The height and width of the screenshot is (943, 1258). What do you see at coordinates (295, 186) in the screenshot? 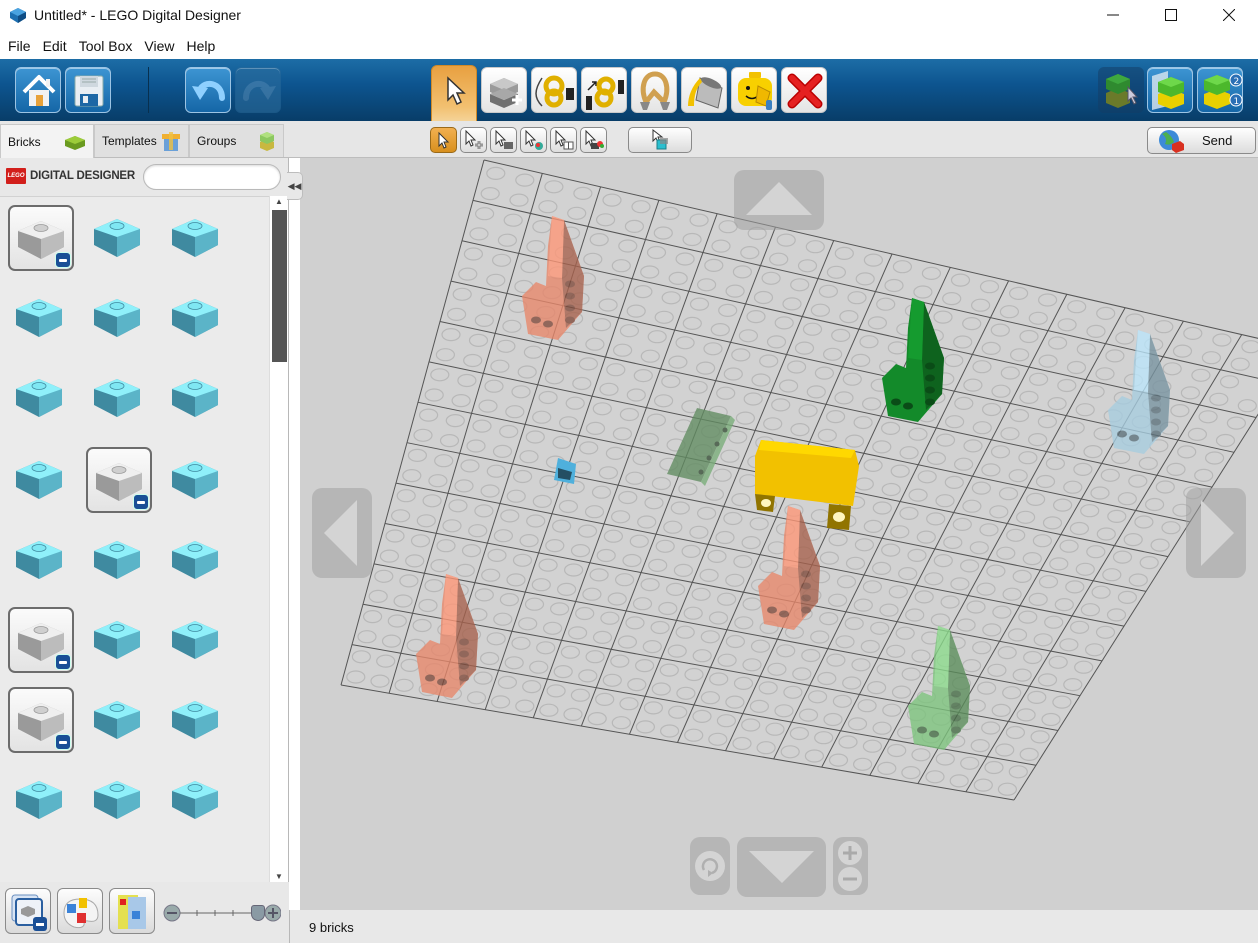
I see `collapse-panel-button: ◀◀` at bounding box center [295, 186].